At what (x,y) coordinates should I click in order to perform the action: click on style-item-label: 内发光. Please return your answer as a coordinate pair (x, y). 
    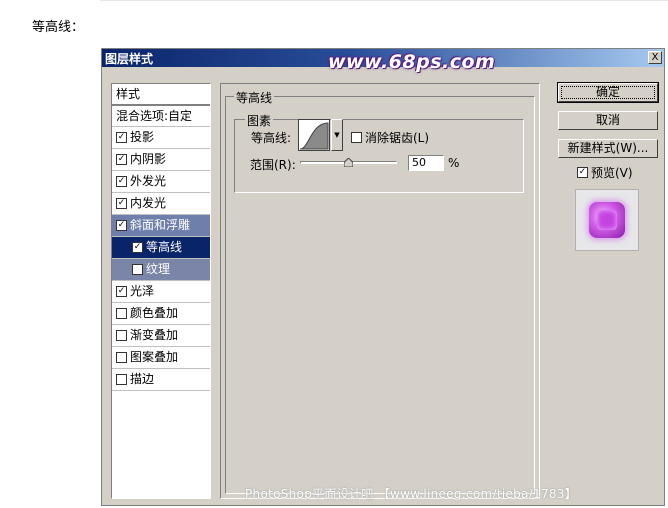
    Looking at the image, I should click on (148, 203).